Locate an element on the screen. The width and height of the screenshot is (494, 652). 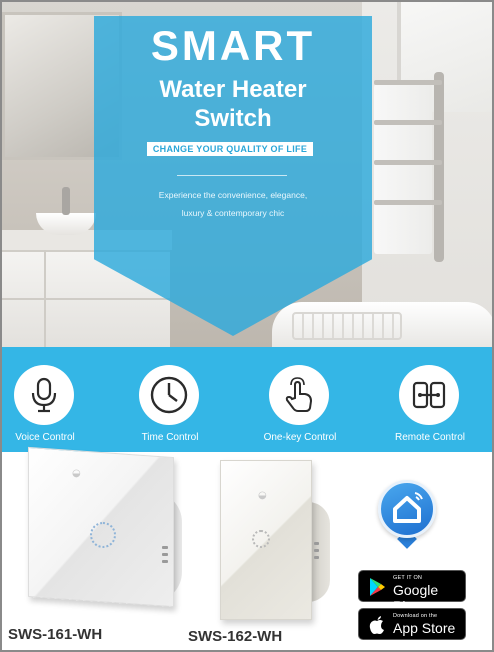
model-label: SWS-161-WH is located at coordinates (55, 634).